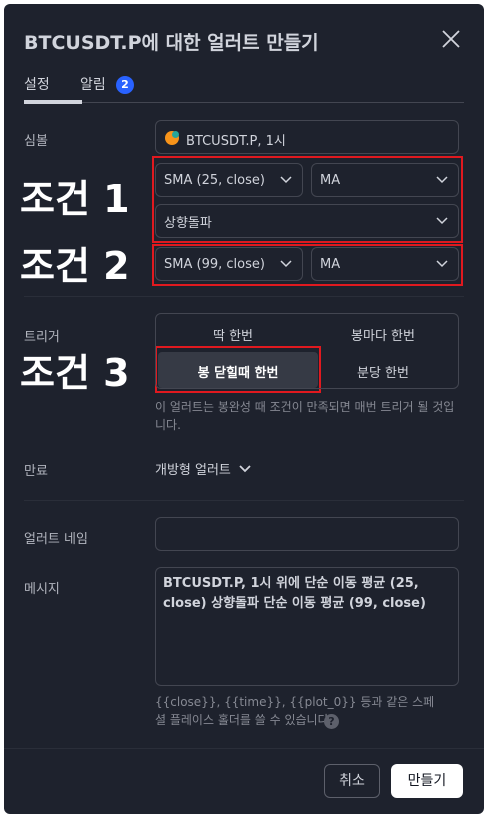 The width and height of the screenshot is (488, 818). Describe the element at coordinates (75, 199) in the screenshot. I see `annotation-condition-1: 조건 1` at that location.